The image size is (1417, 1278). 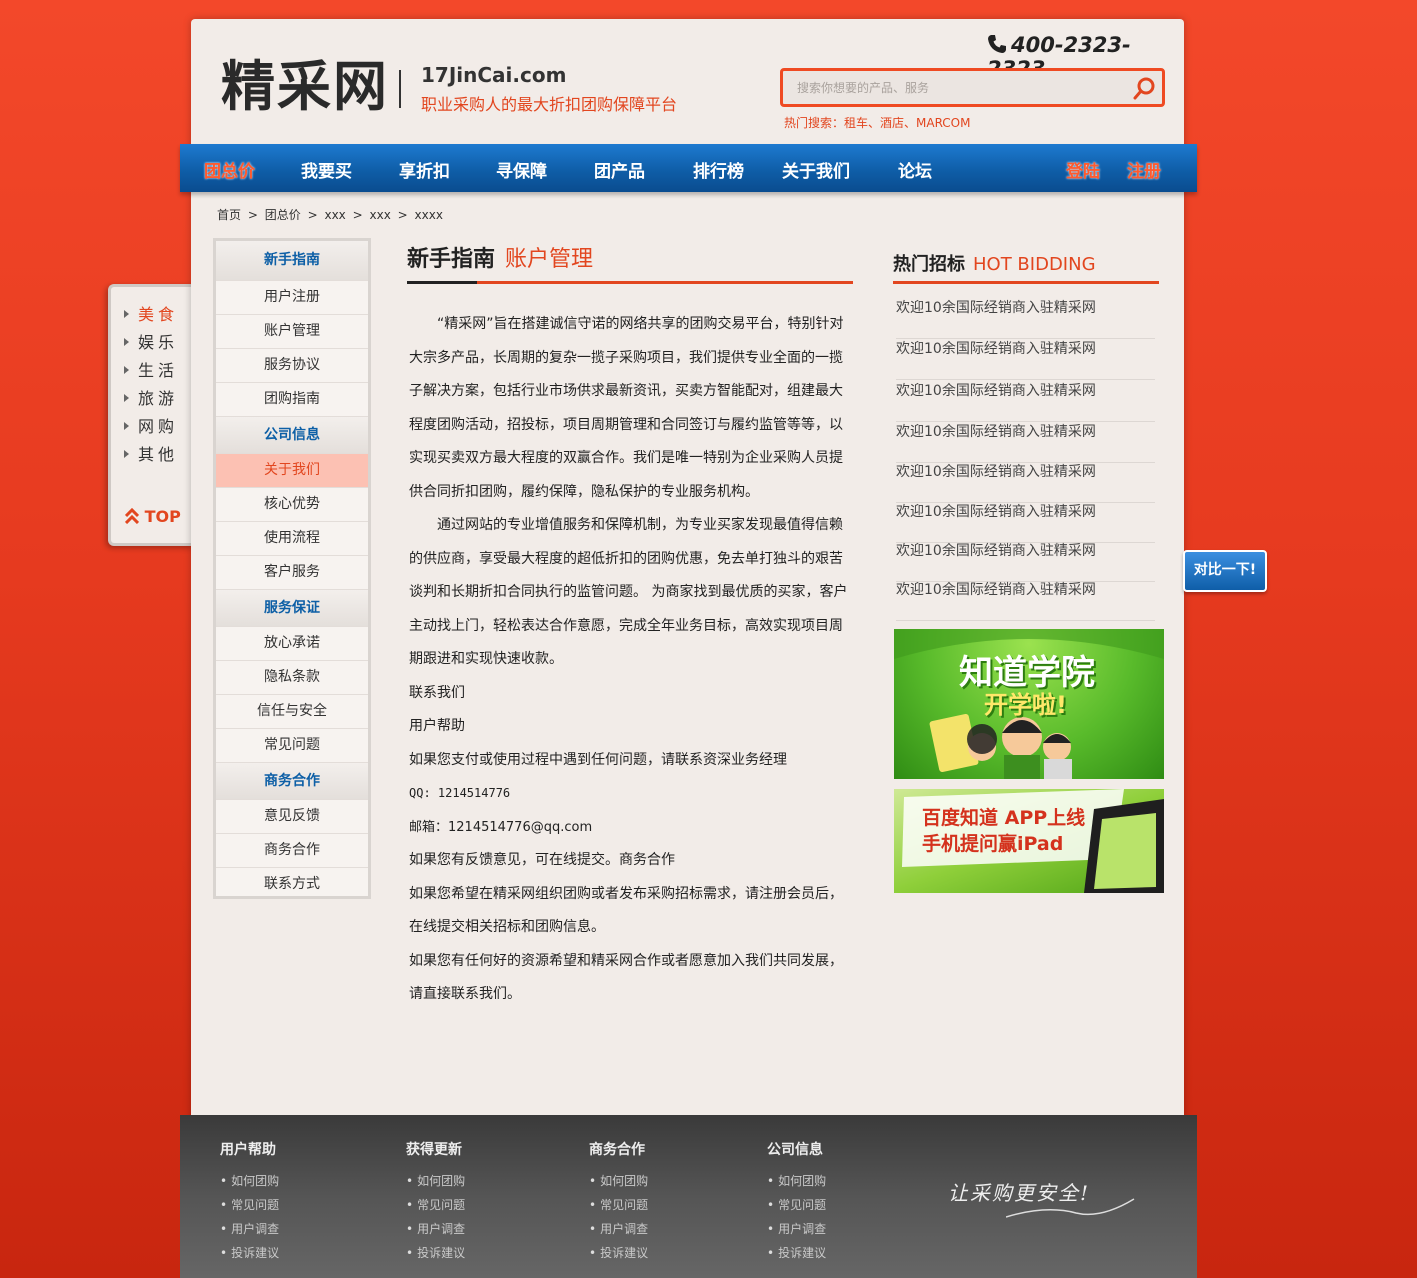 I want to click on banner-subline: 手机提问赢iPad, so click(x=993, y=844).